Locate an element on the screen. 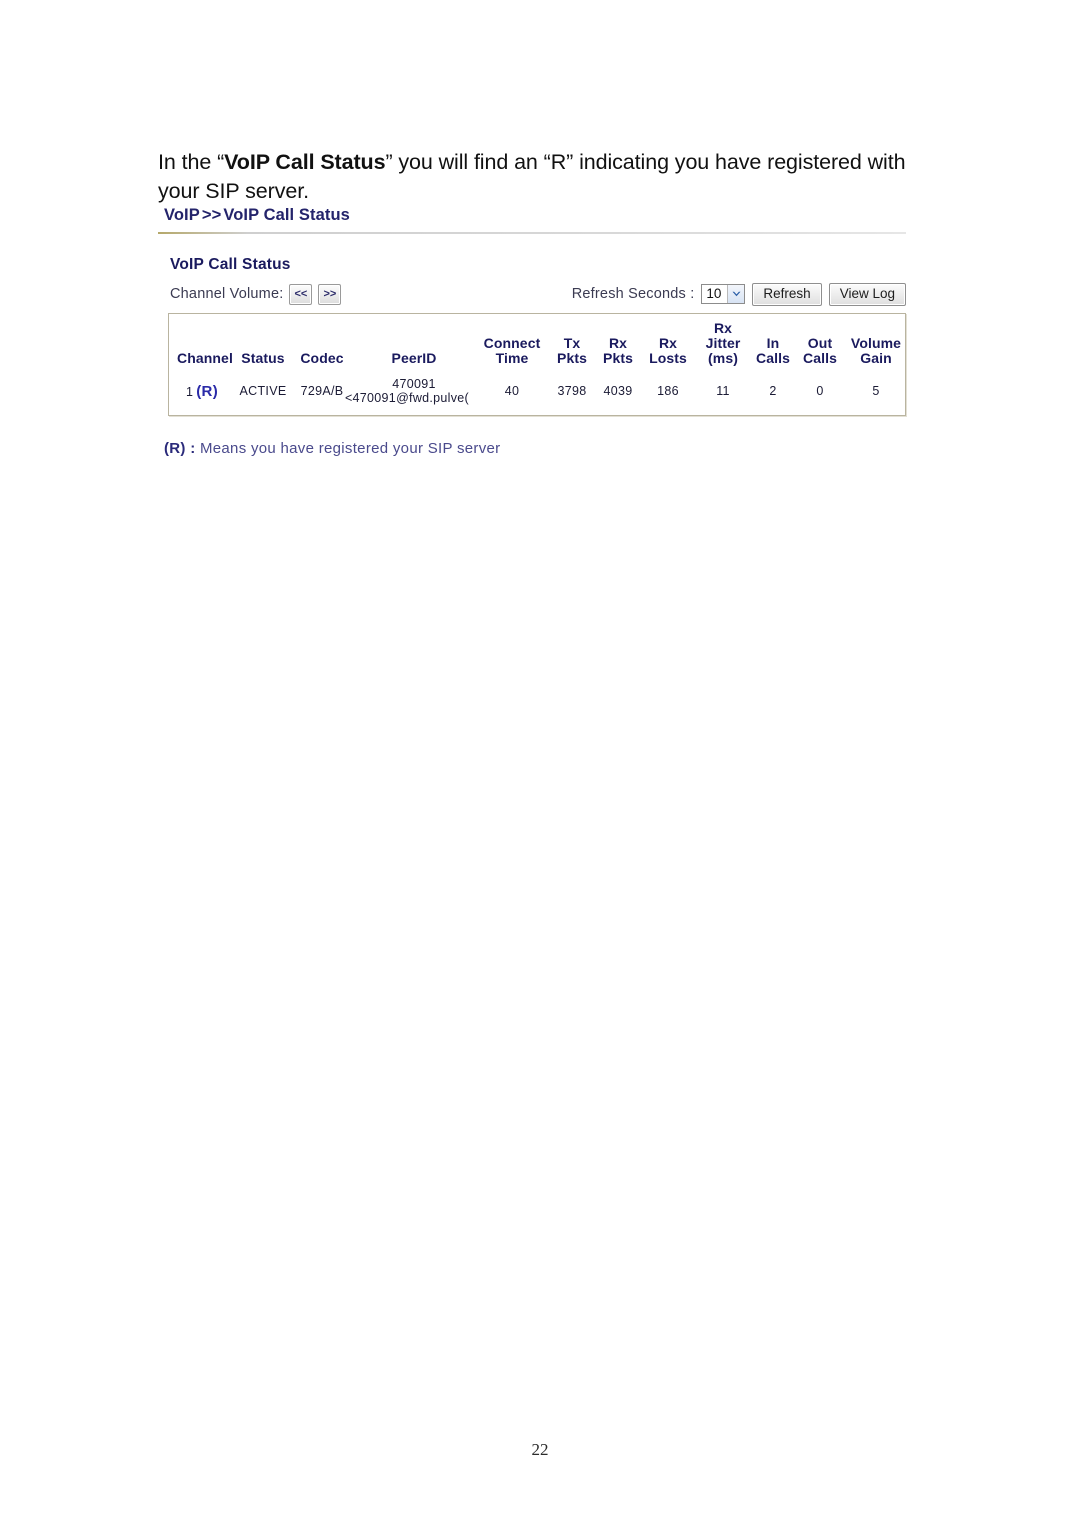 The image size is (1080, 1528). toolbar-right-group: Refresh Seconds : 10 Refresh View Log is located at coordinates (738, 294).